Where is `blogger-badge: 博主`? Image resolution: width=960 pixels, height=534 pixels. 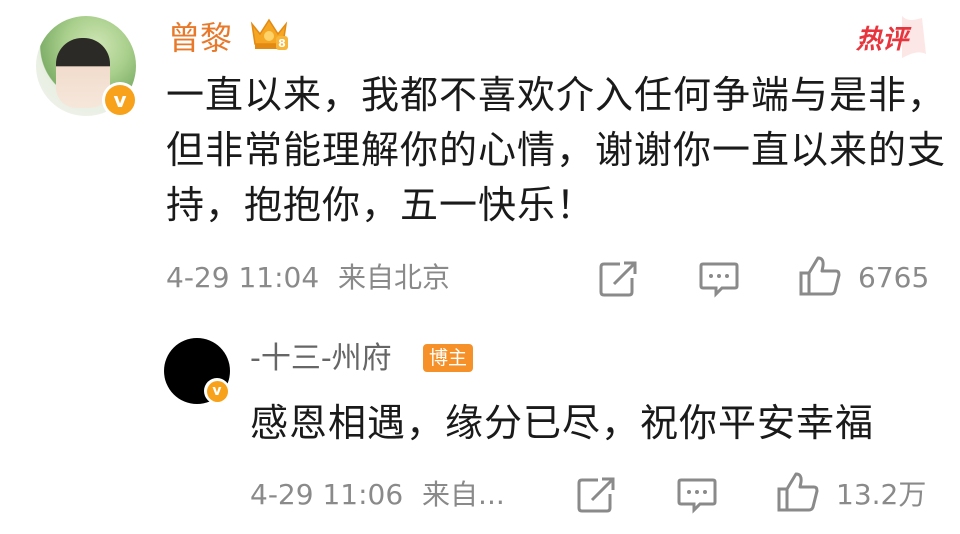
blogger-badge: 博主 is located at coordinates (448, 358).